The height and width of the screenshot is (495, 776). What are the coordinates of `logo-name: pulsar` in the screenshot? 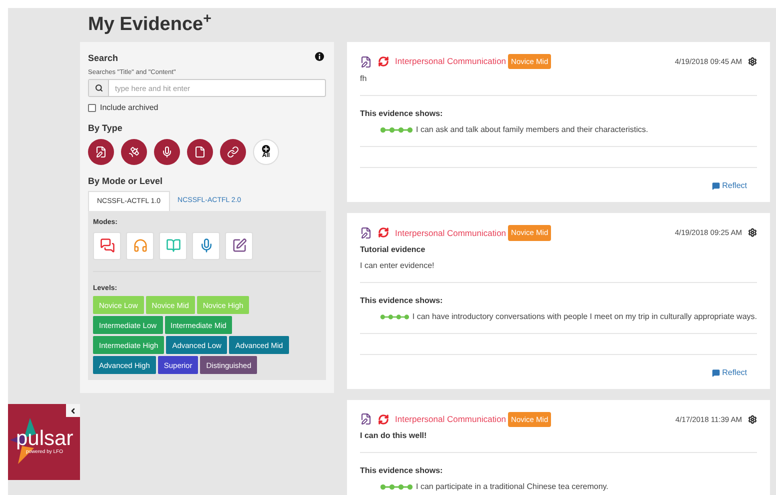 It's located at (45, 438).